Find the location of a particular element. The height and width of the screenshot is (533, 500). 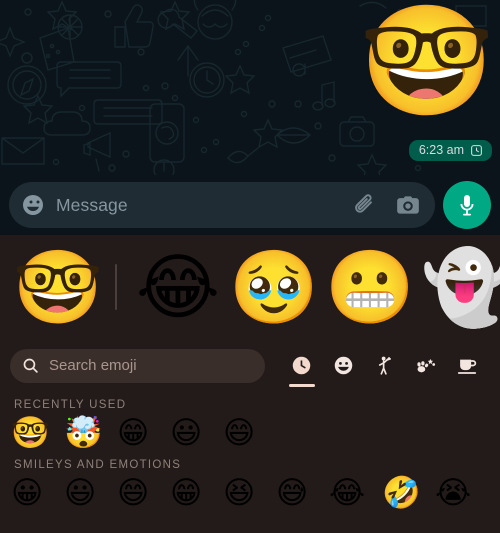

suggested-emoji: 😬 is located at coordinates (370, 287).